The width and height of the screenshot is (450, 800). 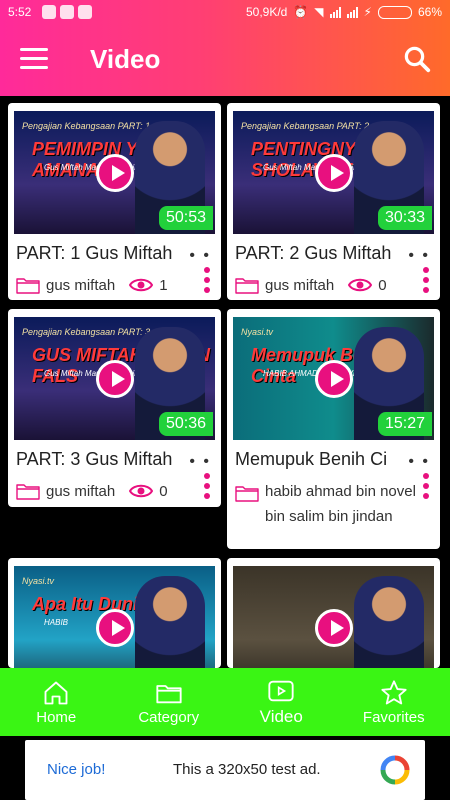 What do you see at coordinates (225, 61) in the screenshot?
I see `app-bar: Video` at bounding box center [225, 61].